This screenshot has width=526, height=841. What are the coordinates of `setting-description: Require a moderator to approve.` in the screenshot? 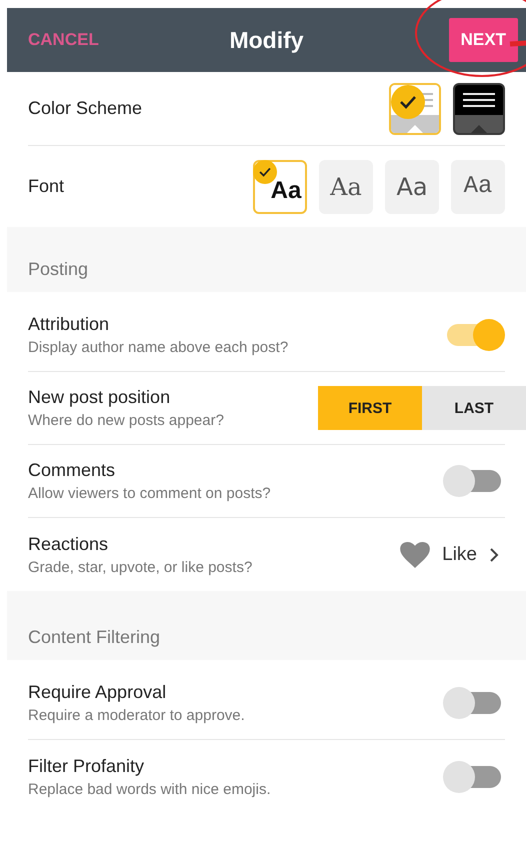 It's located at (136, 715).